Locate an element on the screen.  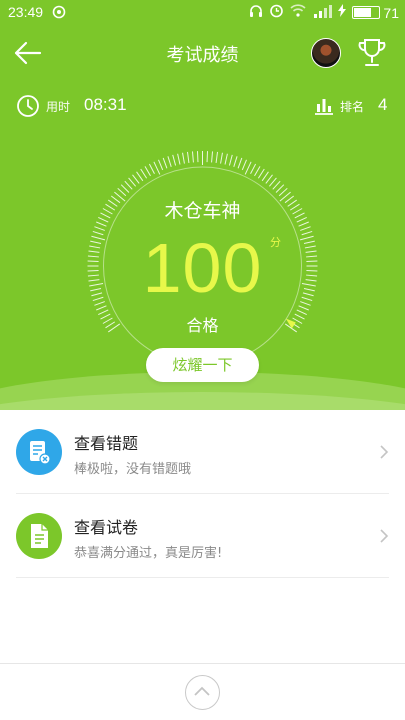
wrong-questions-icon is located at coordinates (39, 452).